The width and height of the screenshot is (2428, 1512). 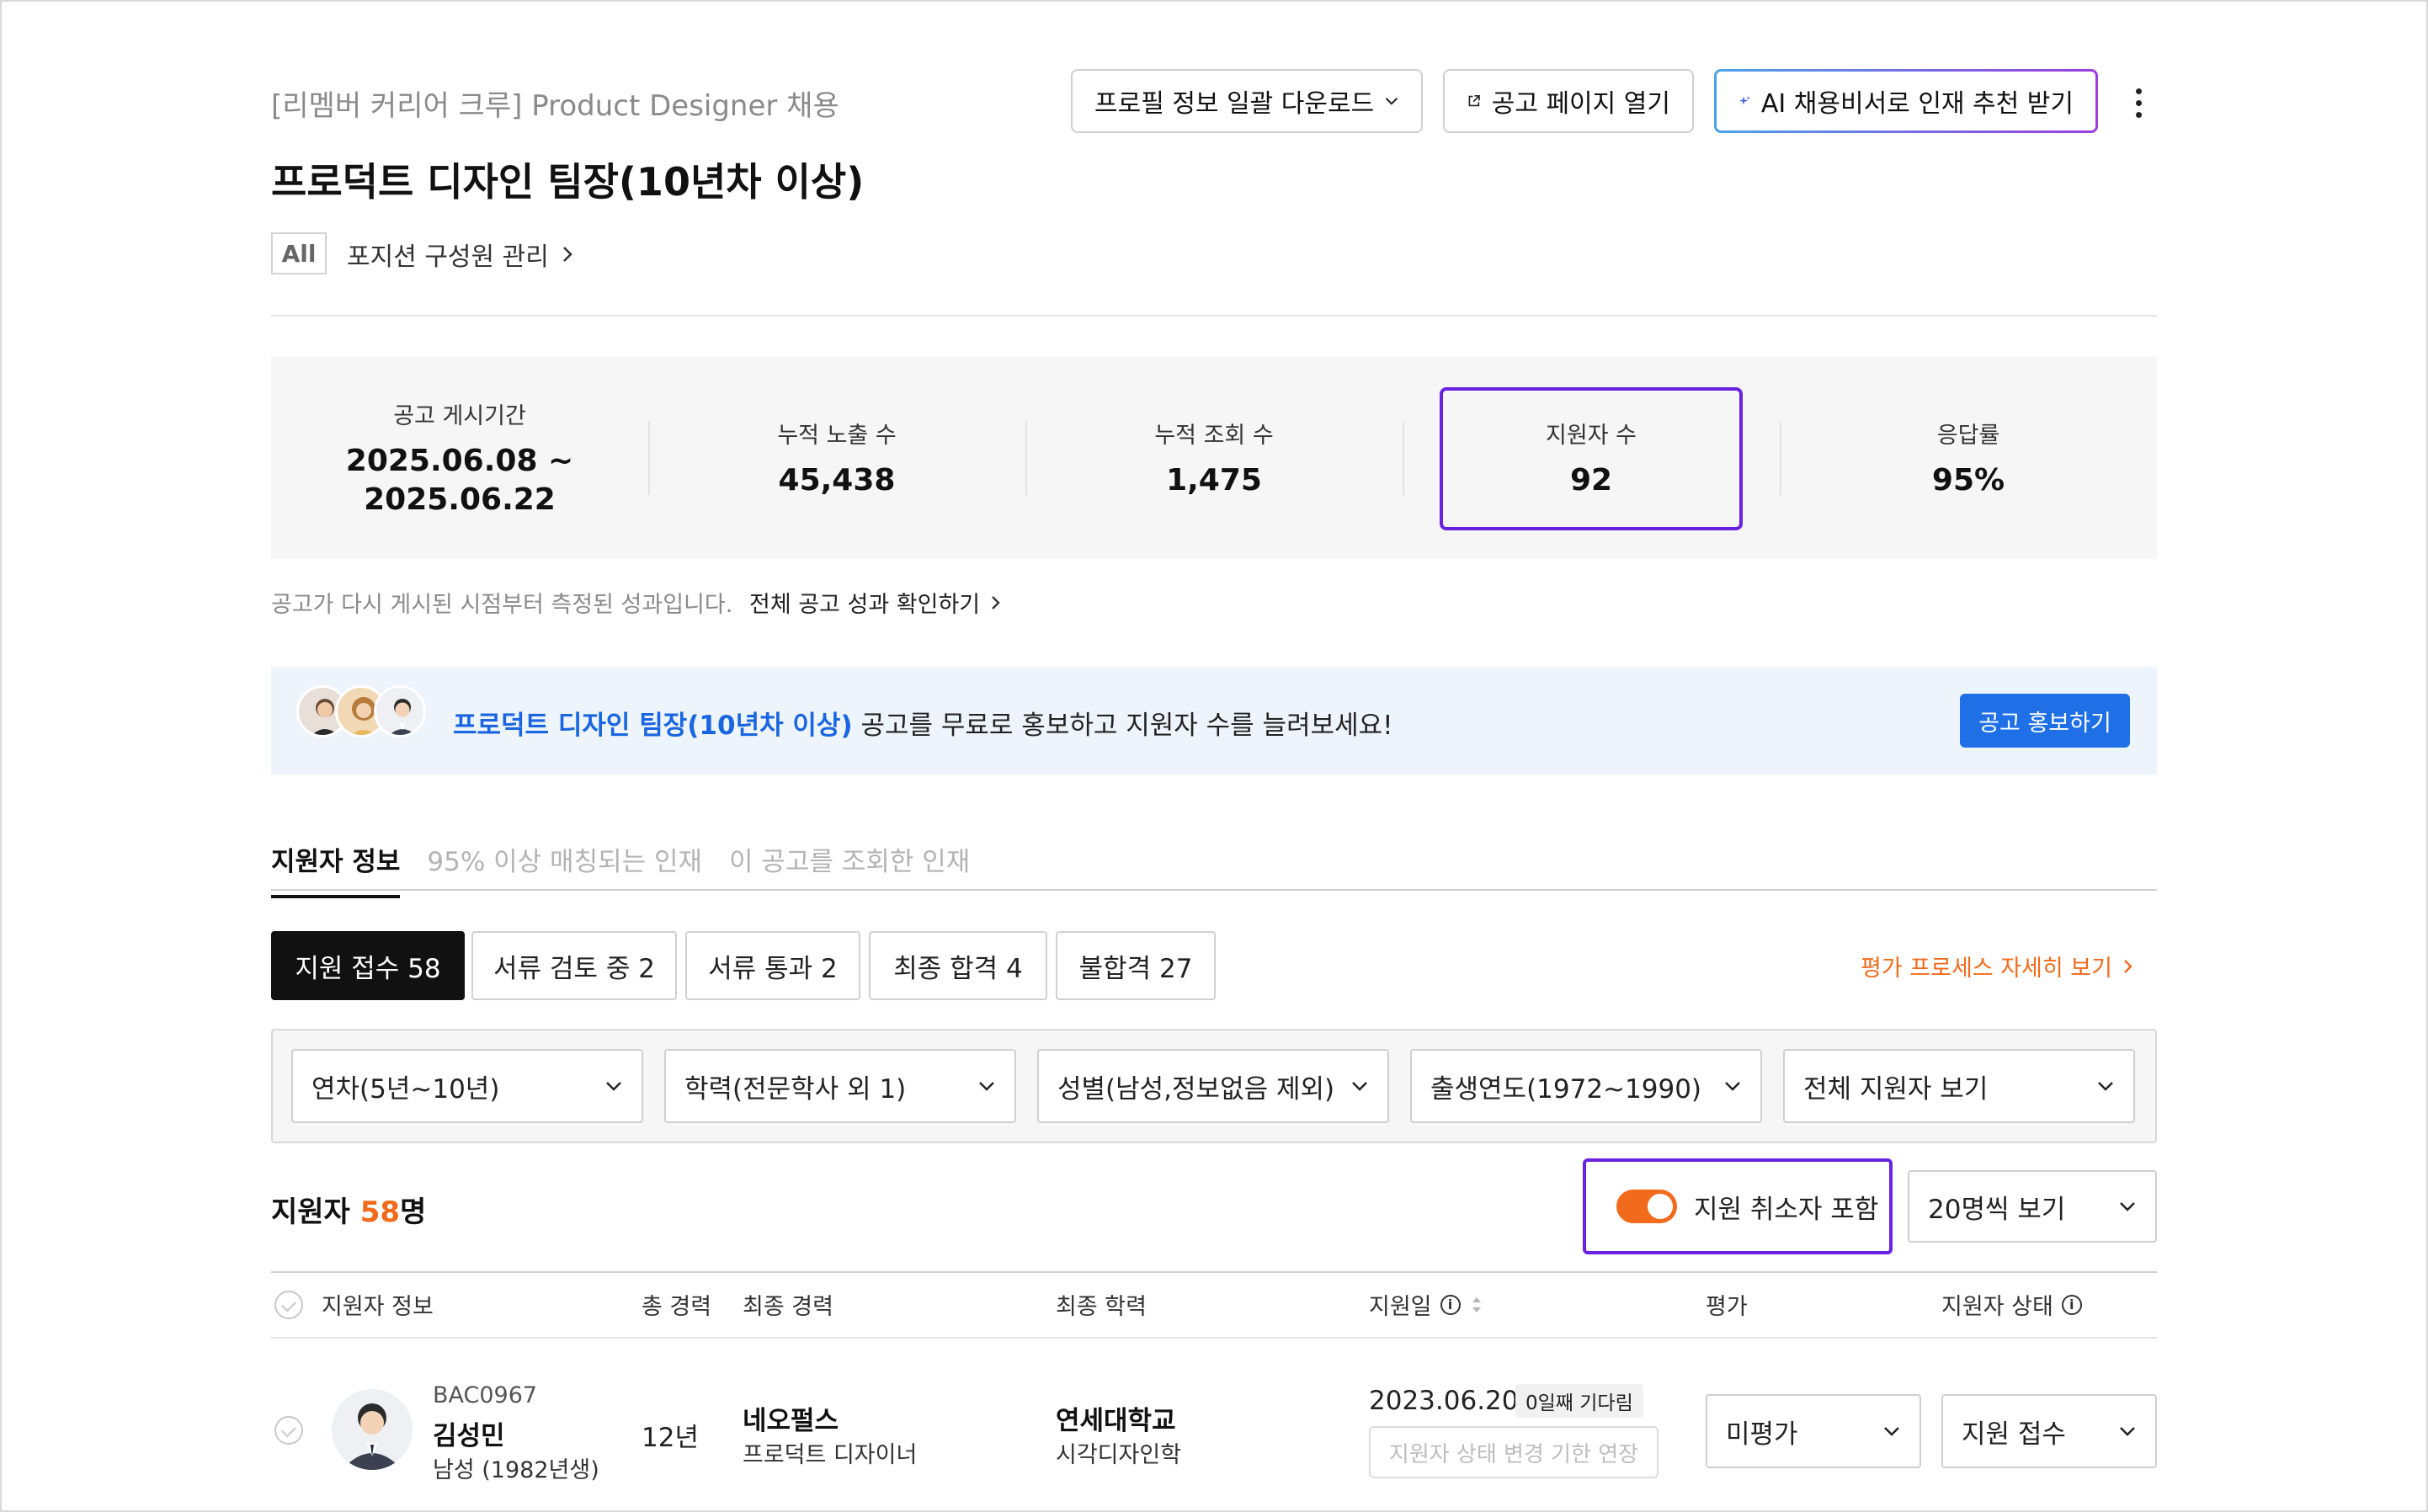 I want to click on applicant-apply-date: 2023.06.20, so click(x=1444, y=1401).